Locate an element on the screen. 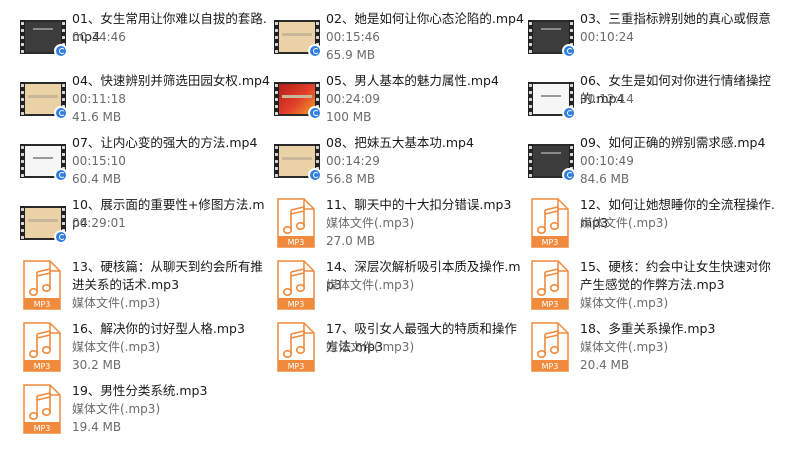 The image size is (792, 456). file-item: MP3 13、硬核篇：从聊天到约会所有推进关系的话术.mp3 媒体文件(.mp3) is located at coordinates (145, 288).